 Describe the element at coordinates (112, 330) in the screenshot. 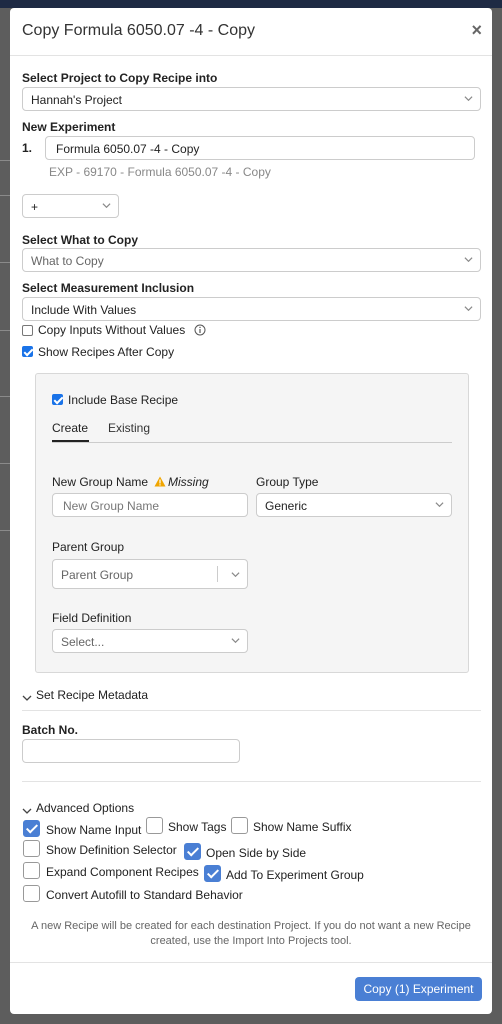

I see `copy-inputs-label: Copy Inputs Without Values` at that location.